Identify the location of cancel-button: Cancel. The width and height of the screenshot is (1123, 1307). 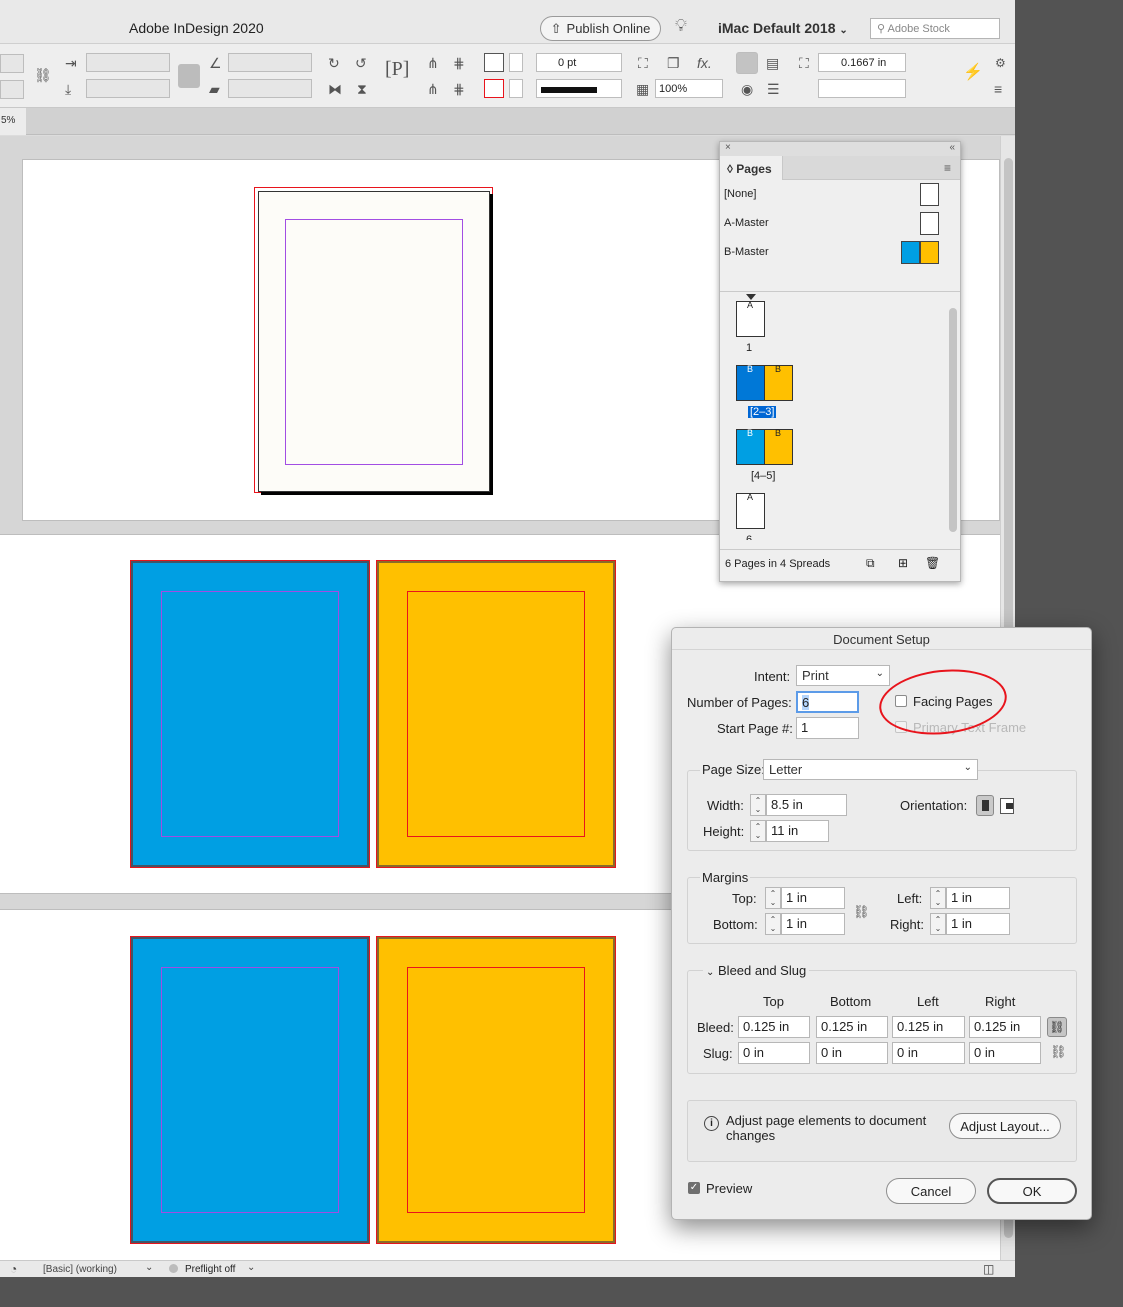
(931, 1191).